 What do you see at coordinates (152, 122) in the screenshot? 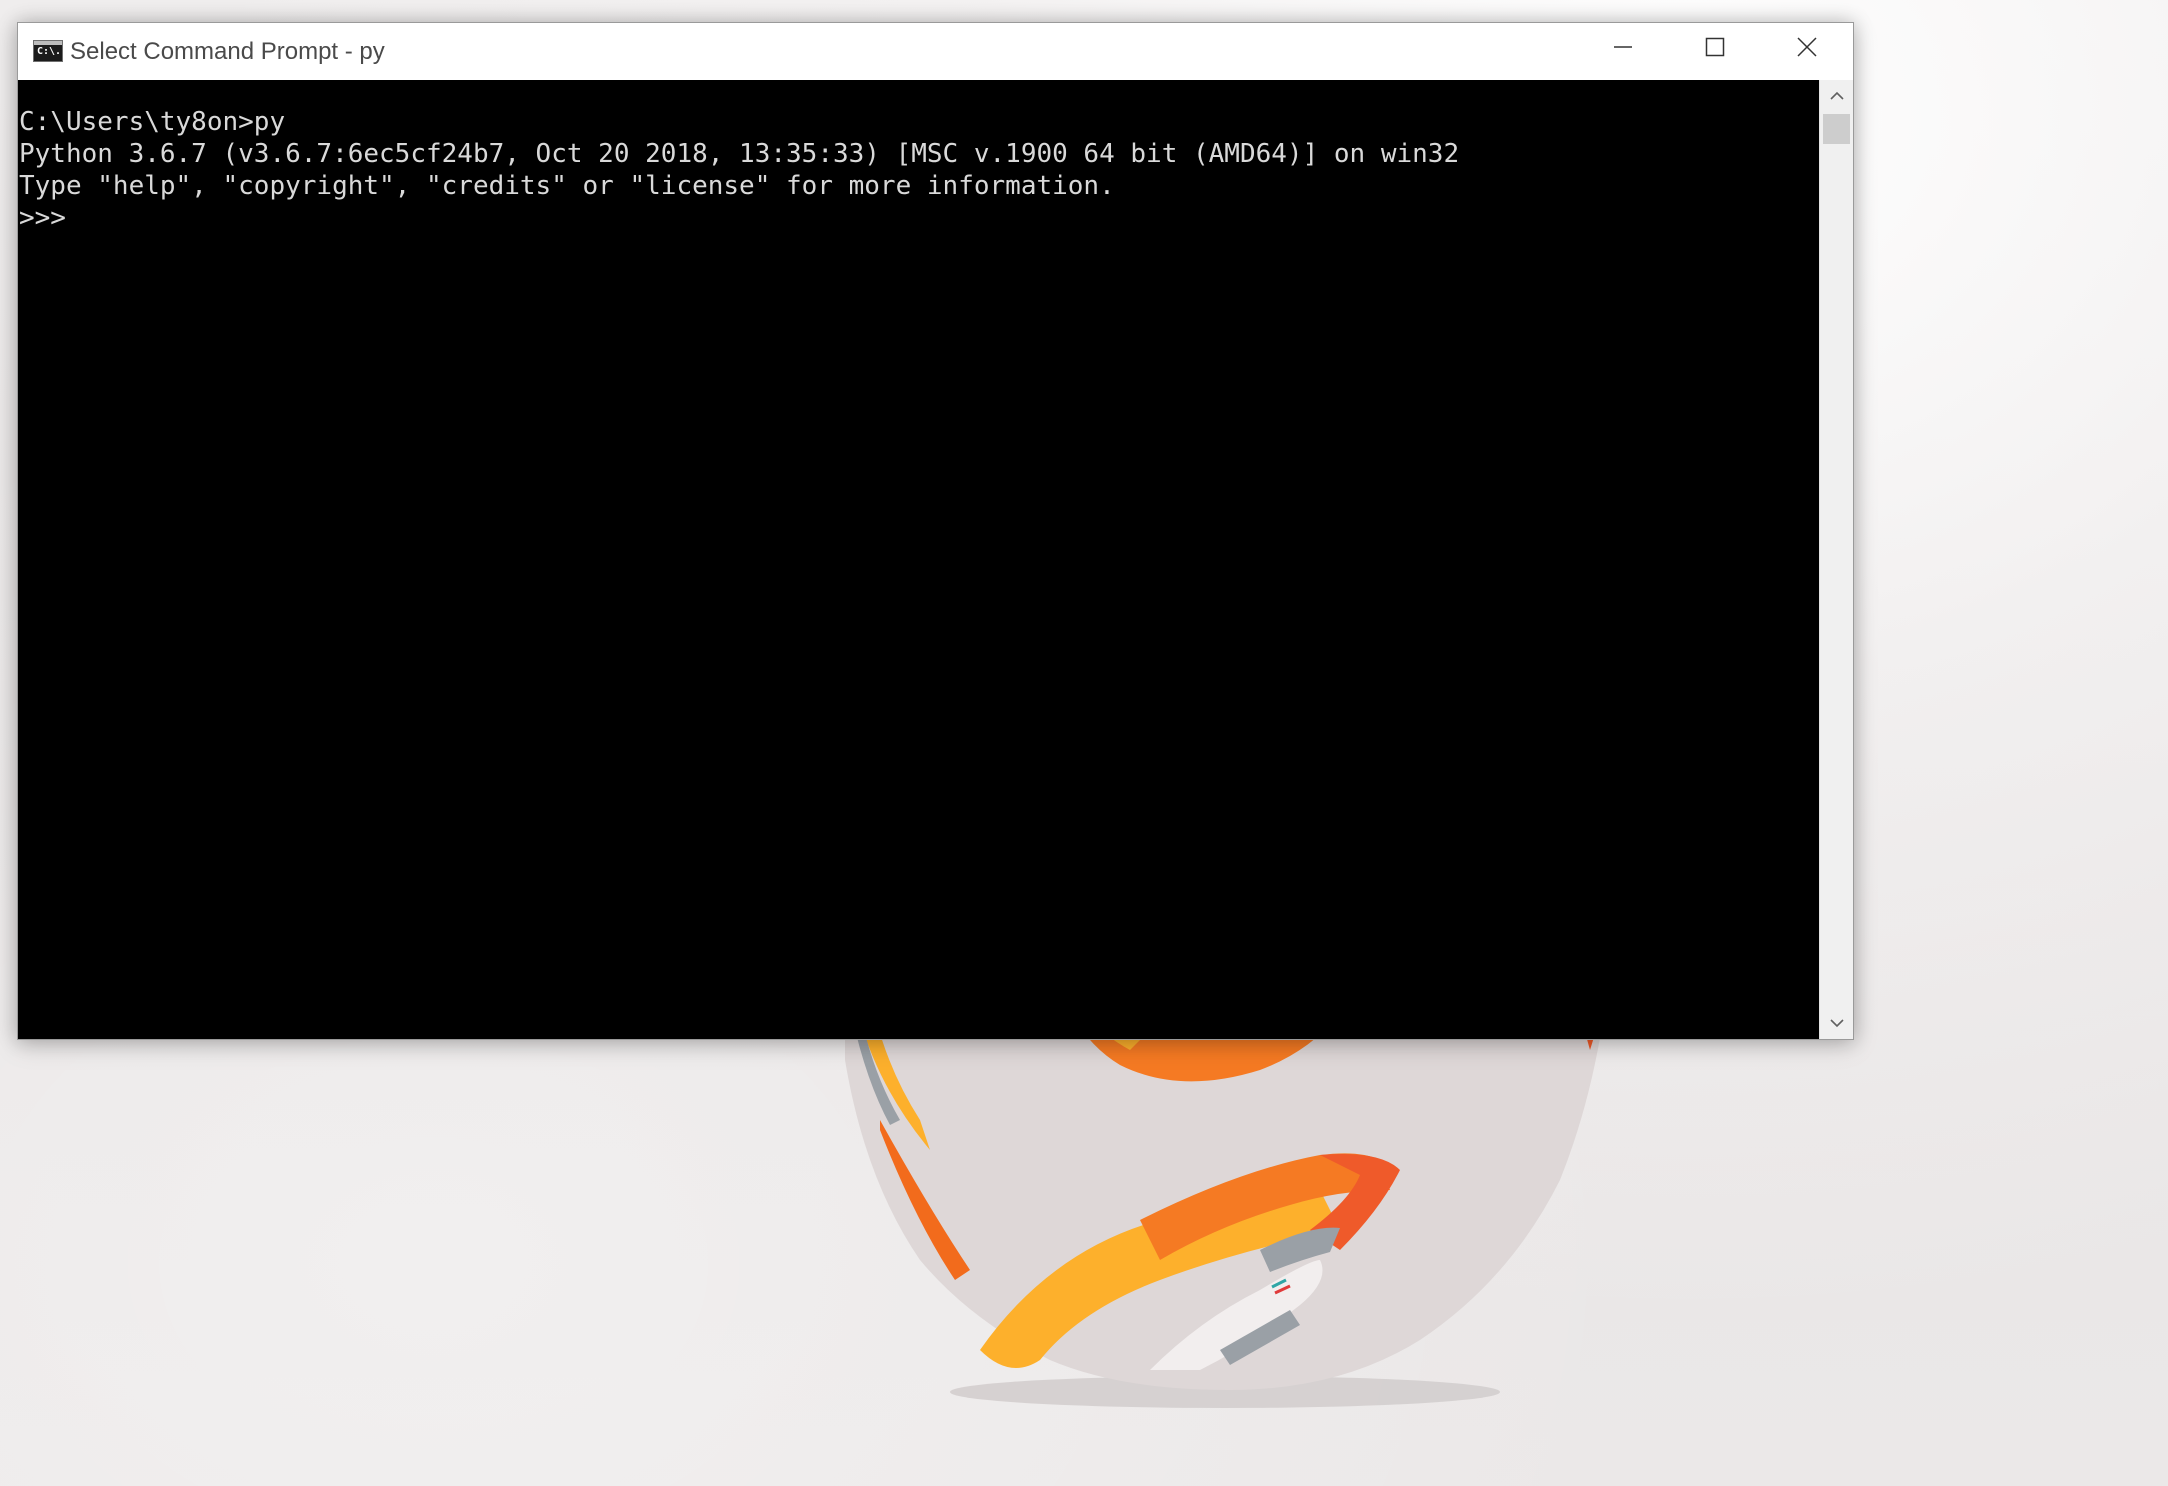
I see `console-line-prompt-command: C:\Users\ty8on>py` at bounding box center [152, 122].